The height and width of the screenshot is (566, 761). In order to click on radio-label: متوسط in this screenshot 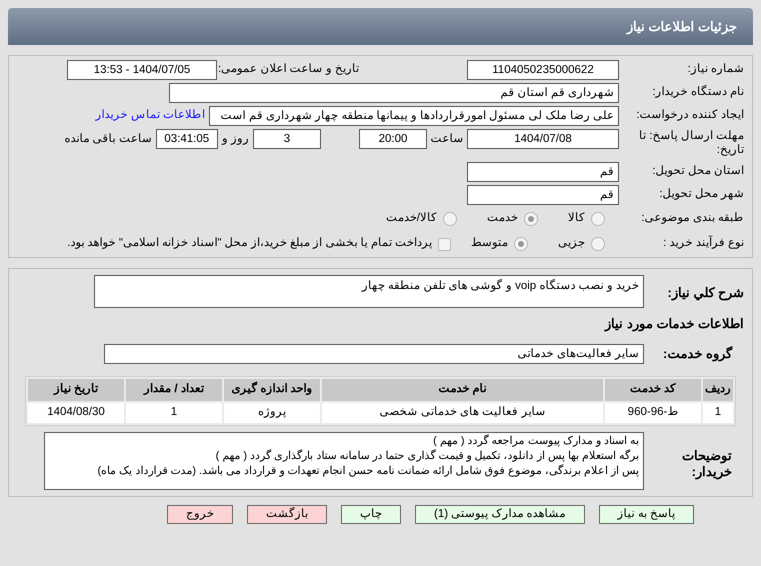, I will do `click(489, 244)`.